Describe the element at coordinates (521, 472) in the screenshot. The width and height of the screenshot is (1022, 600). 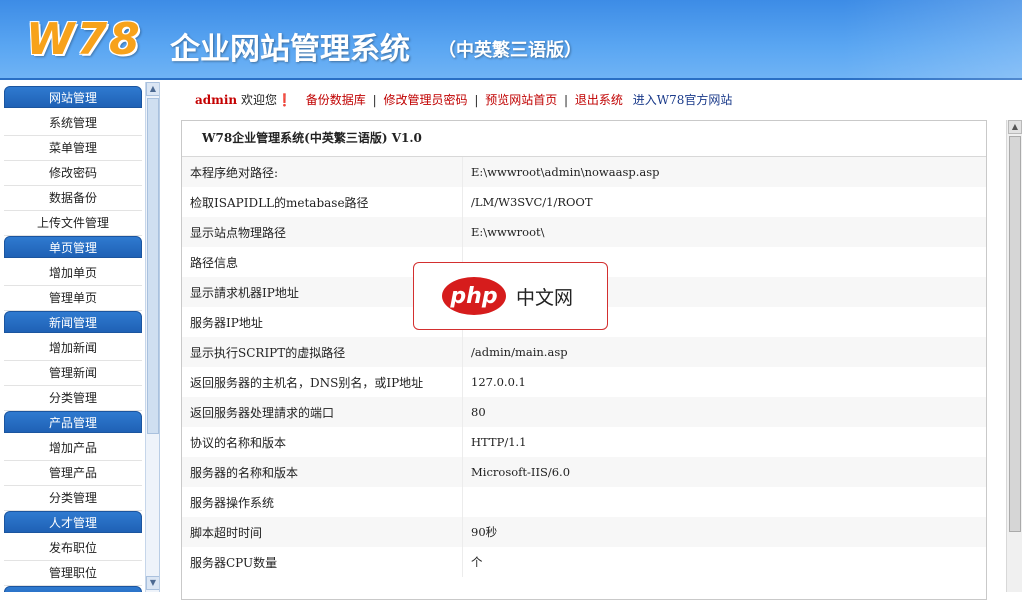
I see `row-value: Microsoft-IIS/6.0` at that location.